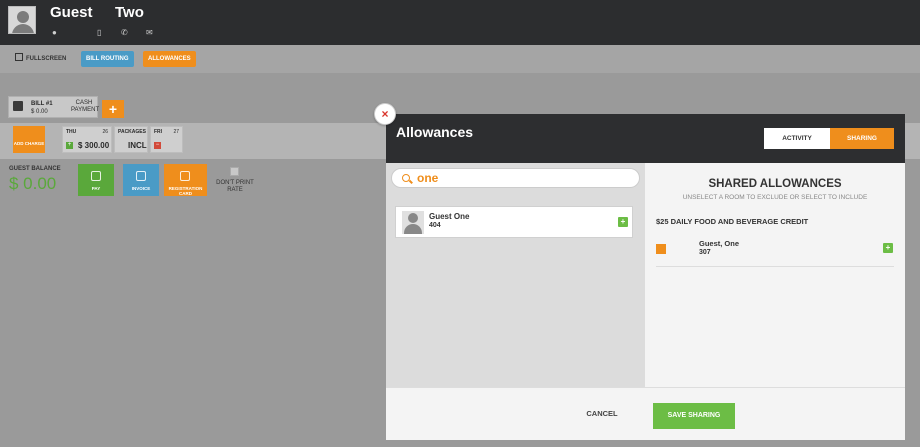 This screenshot has height=447, width=920. What do you see at coordinates (719, 243) in the screenshot?
I see `shared-room-guest-name: Guest, One` at bounding box center [719, 243].